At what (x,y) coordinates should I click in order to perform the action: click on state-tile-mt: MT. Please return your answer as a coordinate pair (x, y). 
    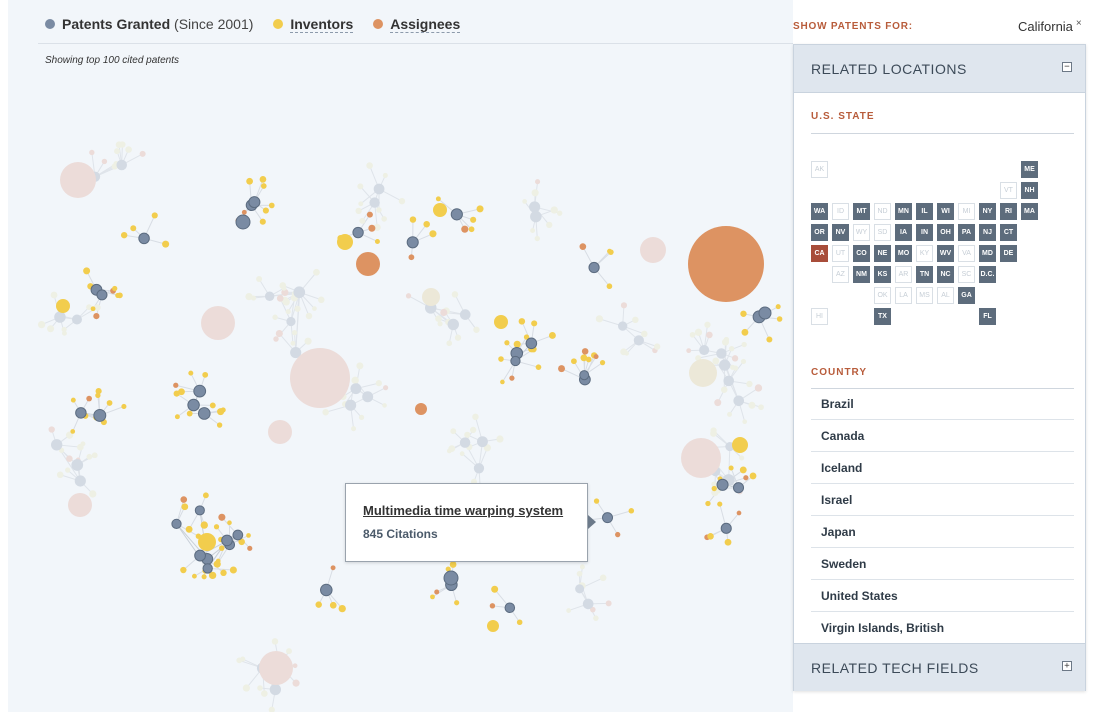
    Looking at the image, I should click on (861, 211).